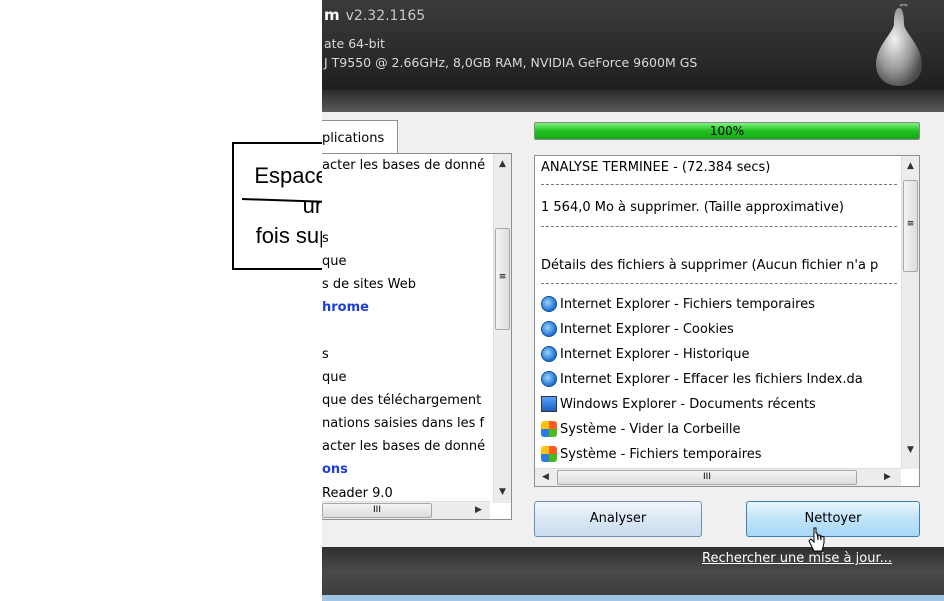  Describe the element at coordinates (335, 469) in the screenshot. I see `list-section-header: ons` at that location.